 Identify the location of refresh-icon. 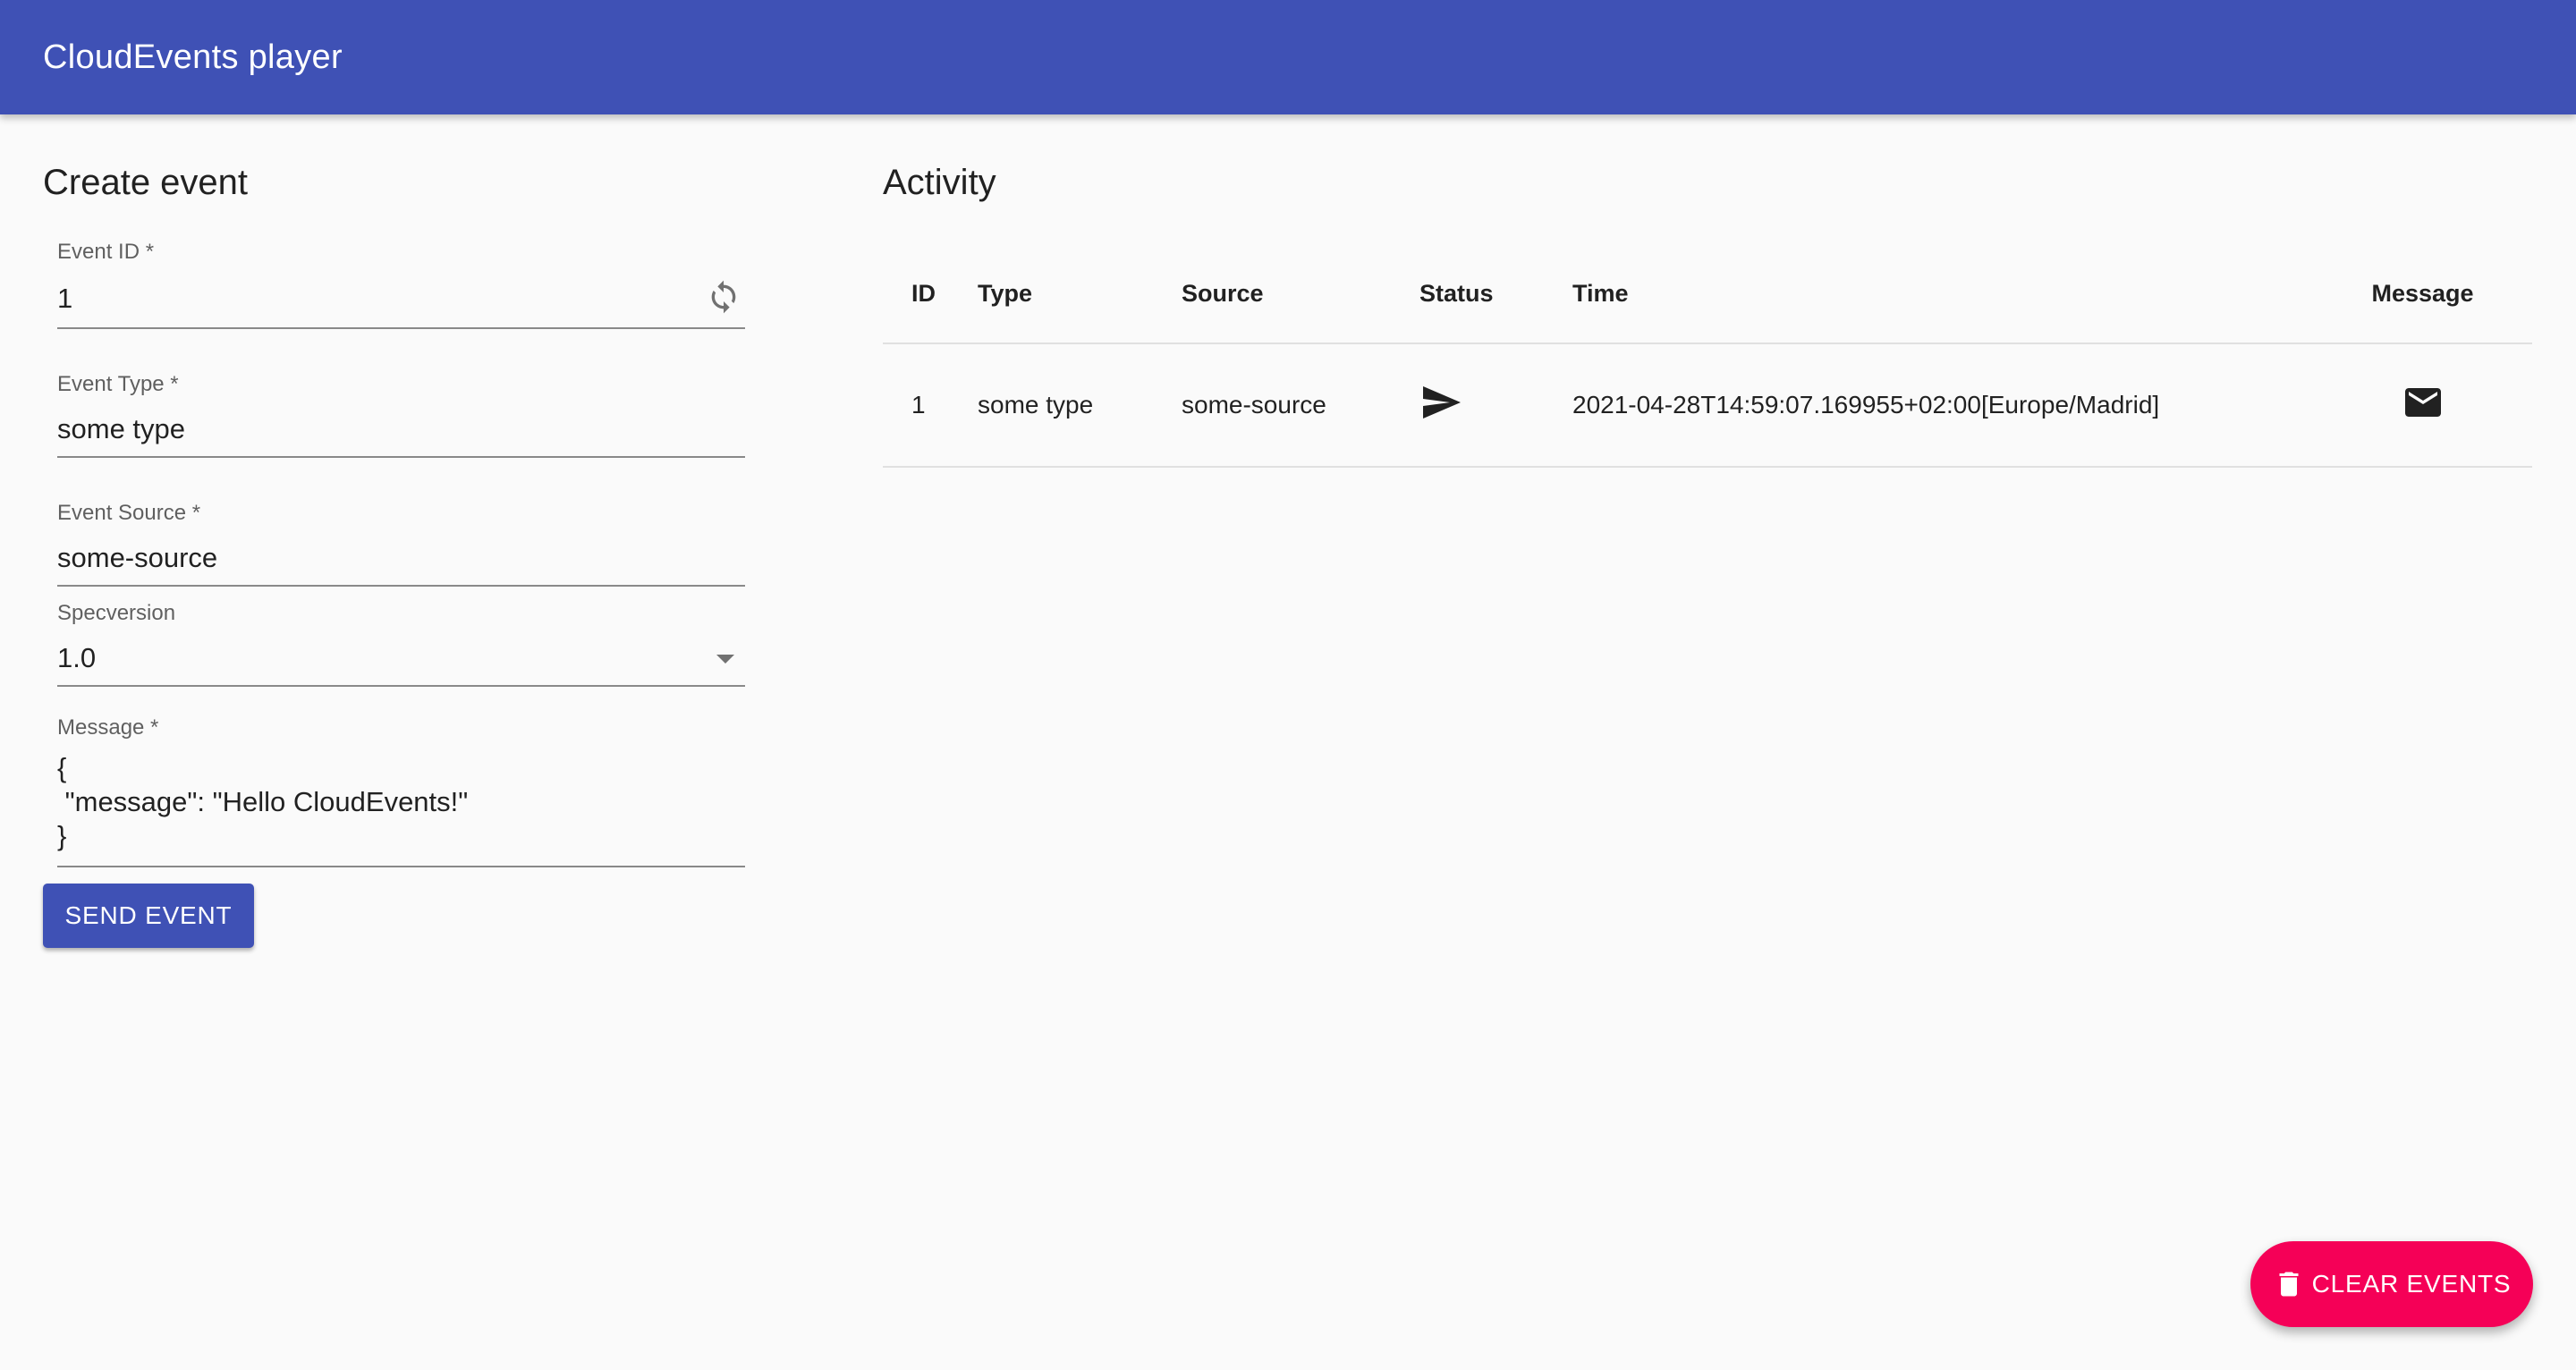
(723, 297).